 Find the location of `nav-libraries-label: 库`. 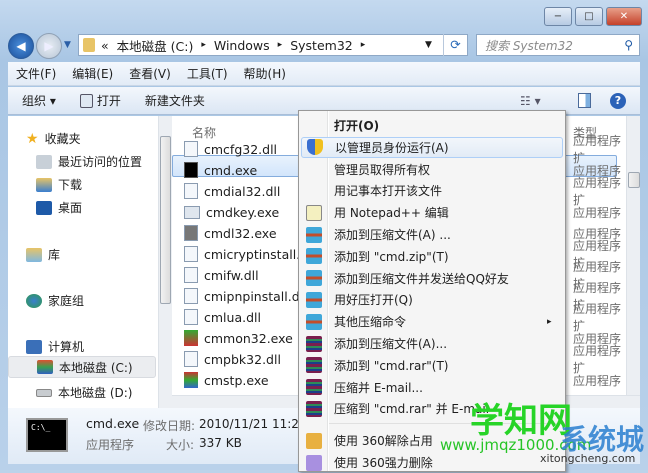

nav-libraries-label: 库 is located at coordinates (54, 255).